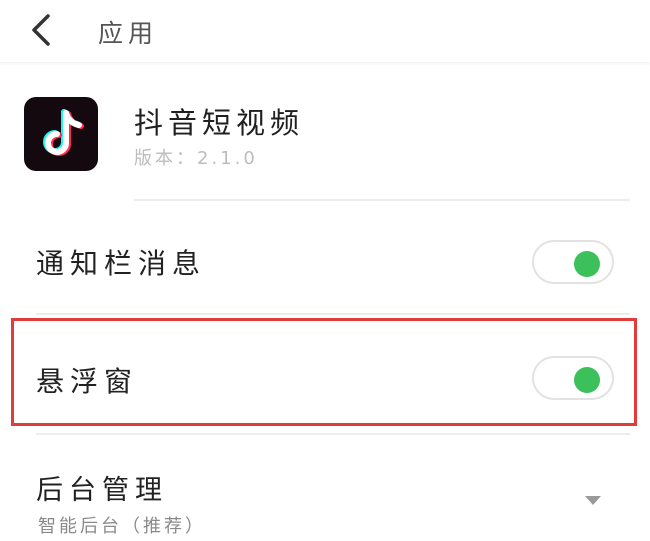 The width and height of the screenshot is (650, 541). Describe the element at coordinates (61, 134) in the screenshot. I see `tiktok-note-icon` at that location.